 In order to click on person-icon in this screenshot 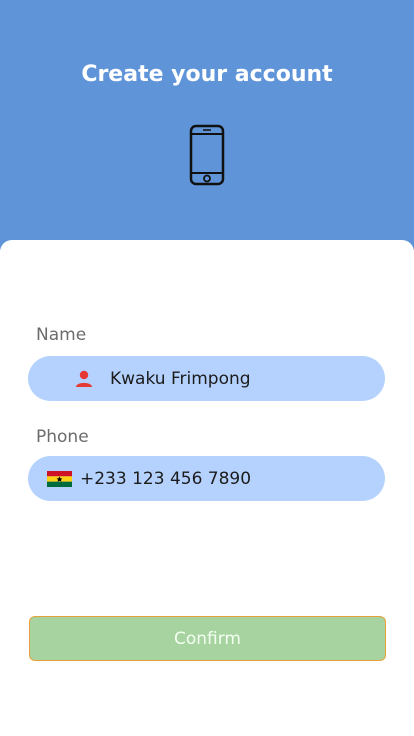, I will do `click(84, 379)`.